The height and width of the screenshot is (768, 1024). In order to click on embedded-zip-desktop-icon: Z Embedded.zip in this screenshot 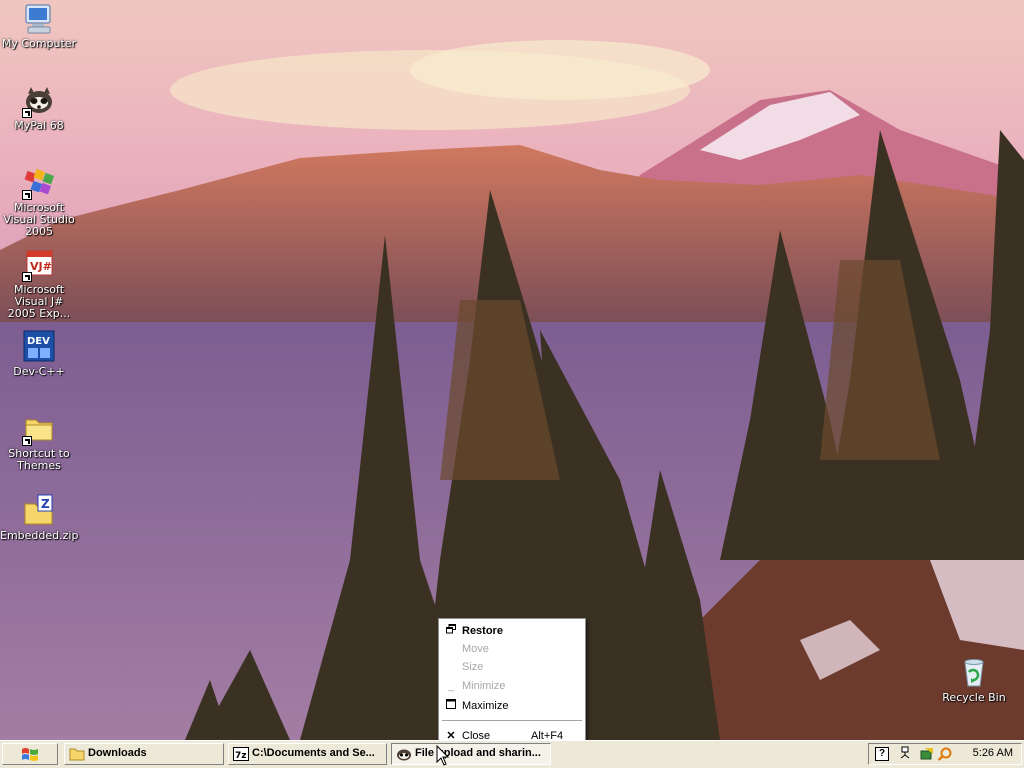, I will do `click(39, 518)`.